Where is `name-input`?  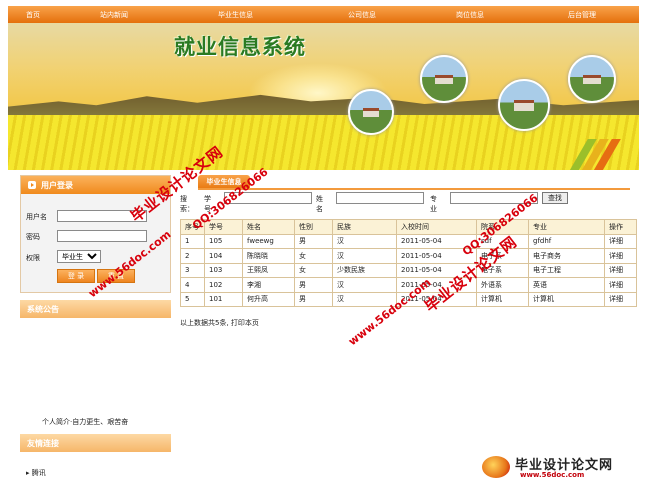
name-input is located at coordinates (380, 198).